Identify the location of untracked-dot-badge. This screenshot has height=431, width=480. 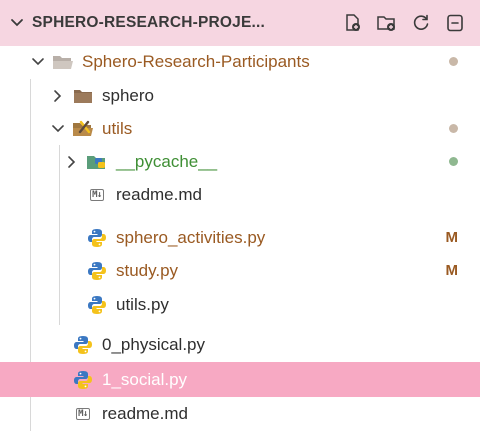
(453, 161).